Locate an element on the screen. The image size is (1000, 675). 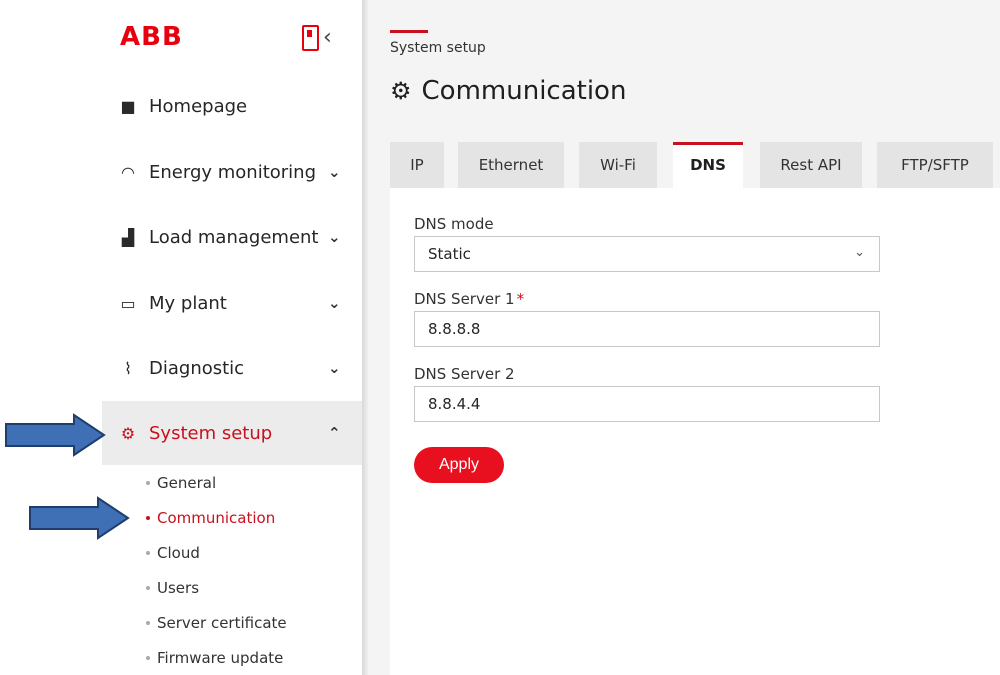
chevron-left-icon: ‹ is located at coordinates (327, 37).